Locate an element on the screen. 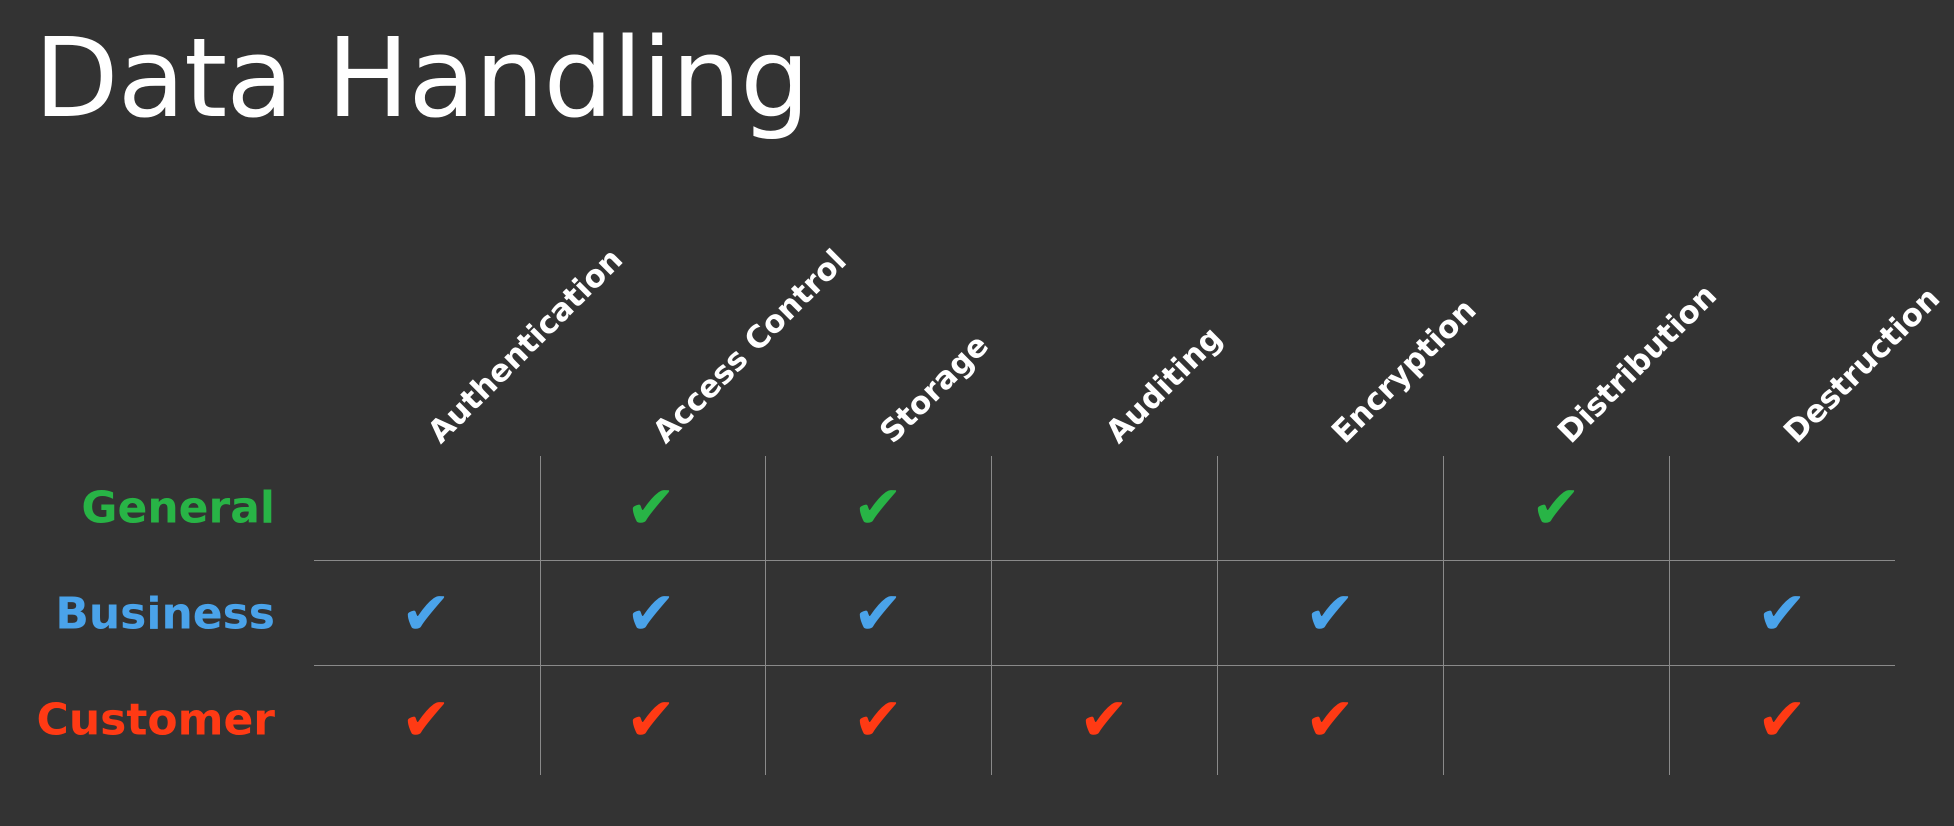 The height and width of the screenshot is (826, 1954). column-header-access-control: Access Control is located at coordinates (750, 346).